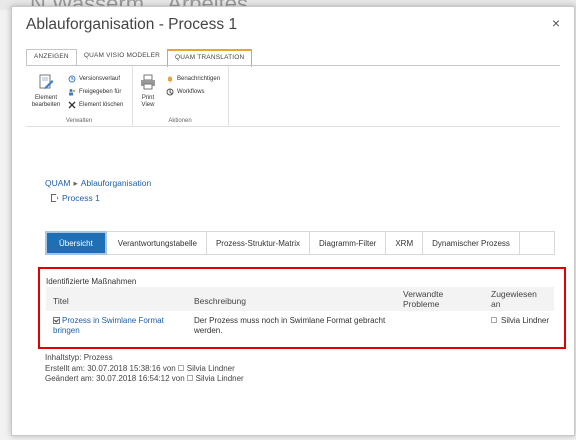  What do you see at coordinates (525, 320) in the screenshot?
I see `measure-assigned-name: Silvia Lindner` at bounding box center [525, 320].